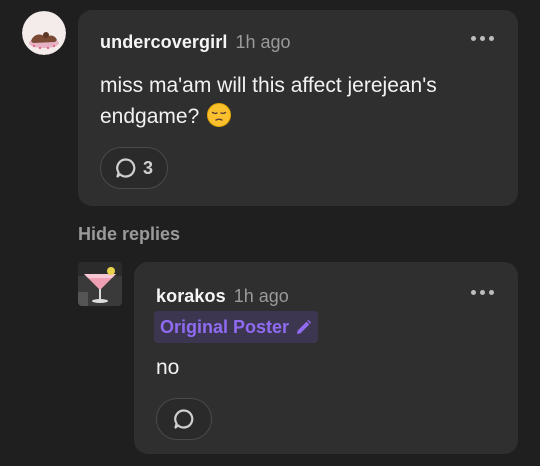  I want to click on reply-body: no, so click(168, 367).